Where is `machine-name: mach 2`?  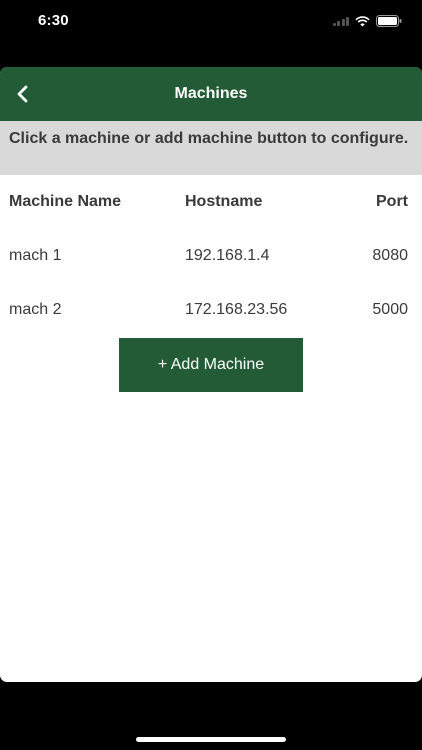 machine-name: mach 2 is located at coordinates (35, 309).